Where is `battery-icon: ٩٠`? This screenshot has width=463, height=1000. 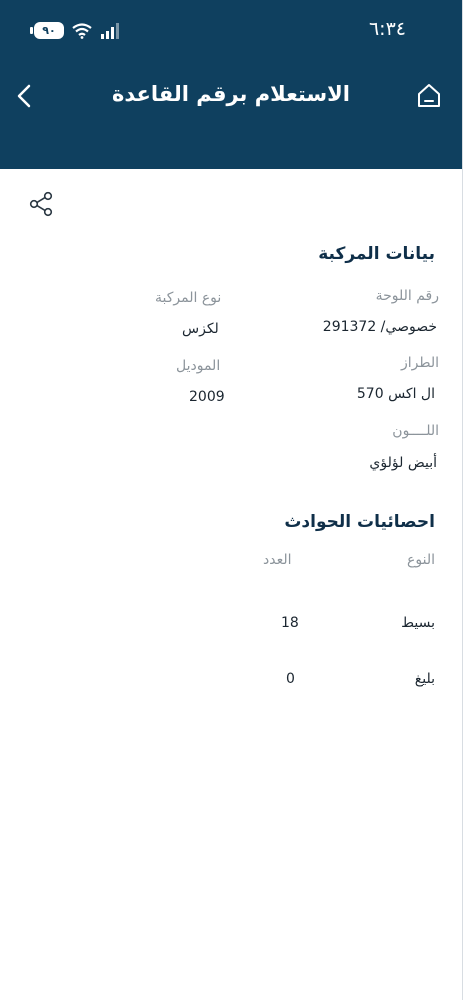
battery-icon: ٩٠ is located at coordinates (47, 30).